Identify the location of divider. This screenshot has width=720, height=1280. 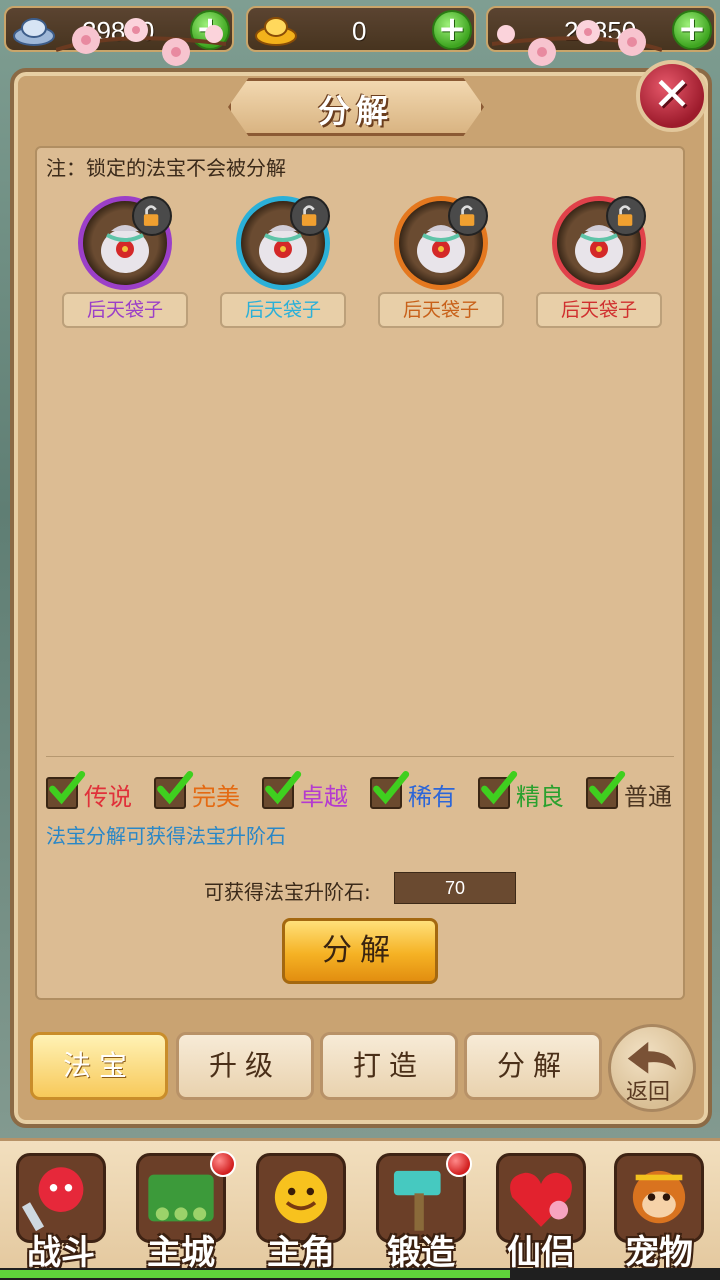
(360, 756).